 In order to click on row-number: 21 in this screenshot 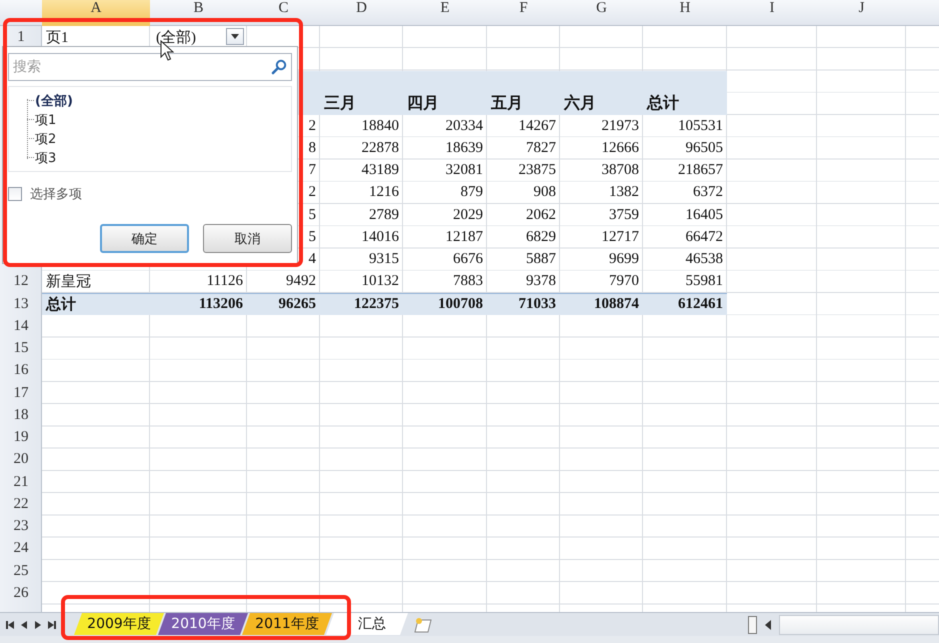, I will do `click(21, 482)`.